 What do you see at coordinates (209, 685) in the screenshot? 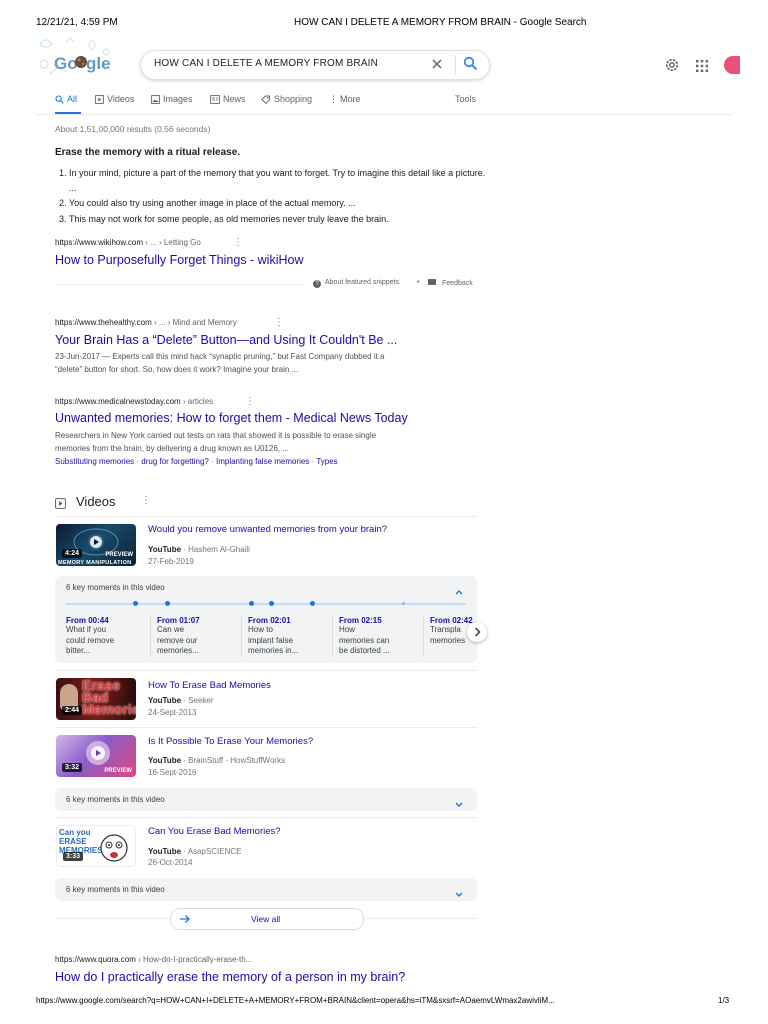
I see `video-title-link: How To Erase Bad Memories` at bounding box center [209, 685].